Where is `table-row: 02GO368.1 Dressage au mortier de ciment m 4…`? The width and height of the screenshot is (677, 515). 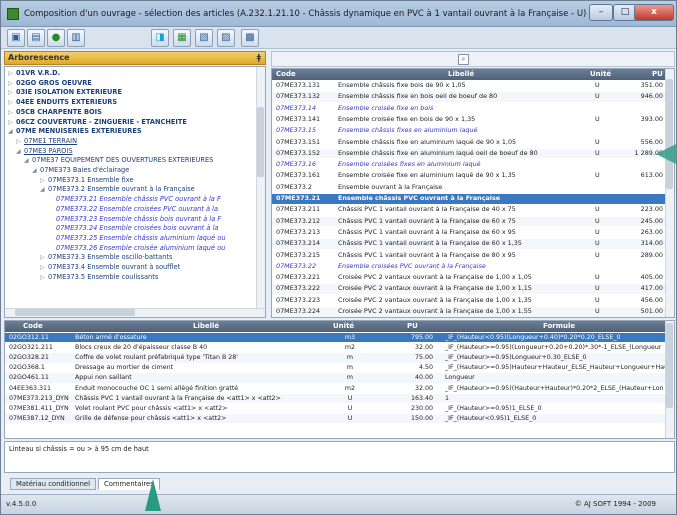 table-row: 02GO368.1 Dressage au mortier de ciment m 4… is located at coordinates (336, 367).